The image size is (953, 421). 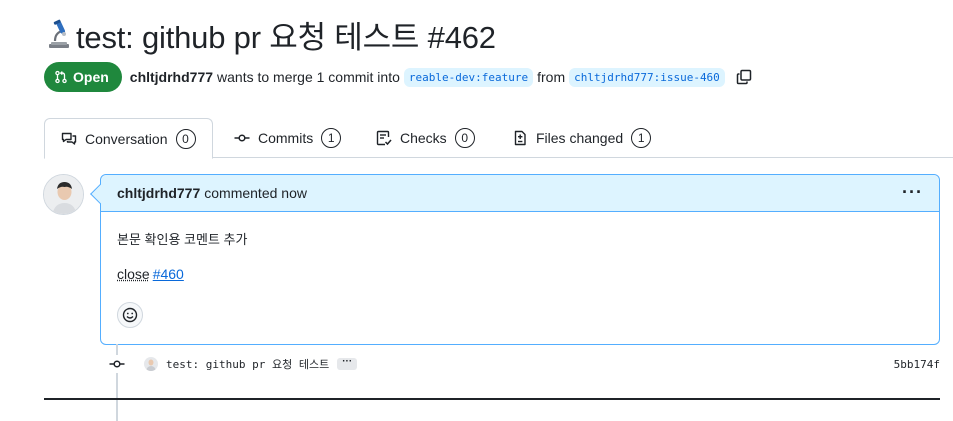 What do you see at coordinates (520, 138) in the screenshot?
I see `file-diff-icon` at bounding box center [520, 138].